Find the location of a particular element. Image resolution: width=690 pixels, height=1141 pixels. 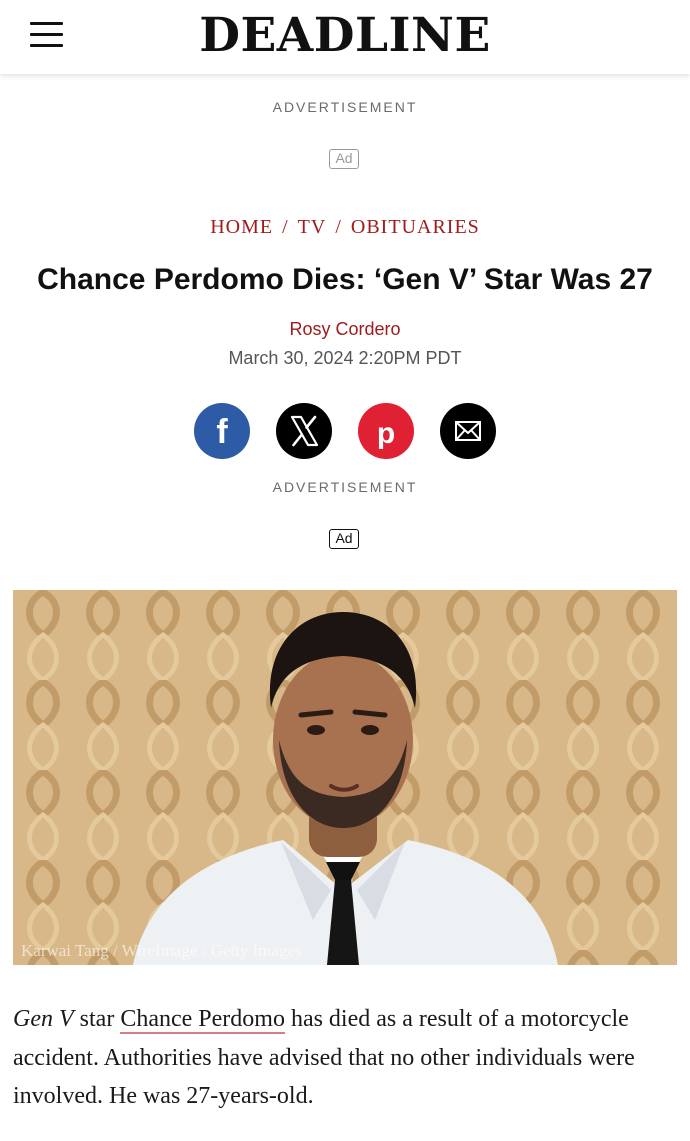

email-share-button is located at coordinates (468, 431).